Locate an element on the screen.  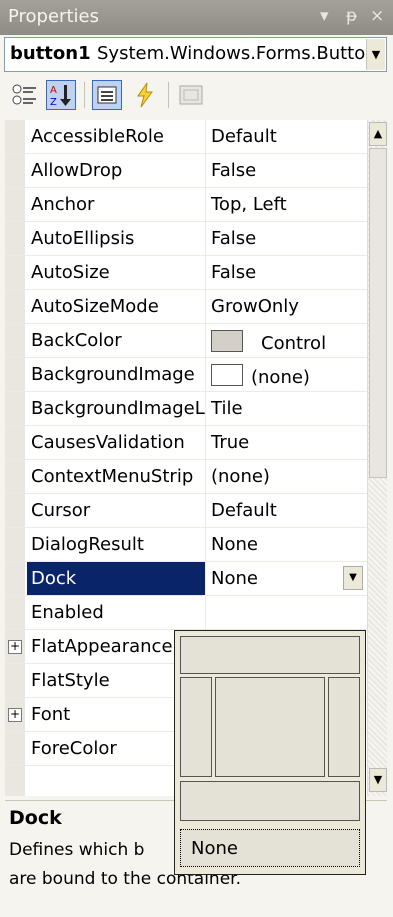
dock-fill-button is located at coordinates (270, 727).